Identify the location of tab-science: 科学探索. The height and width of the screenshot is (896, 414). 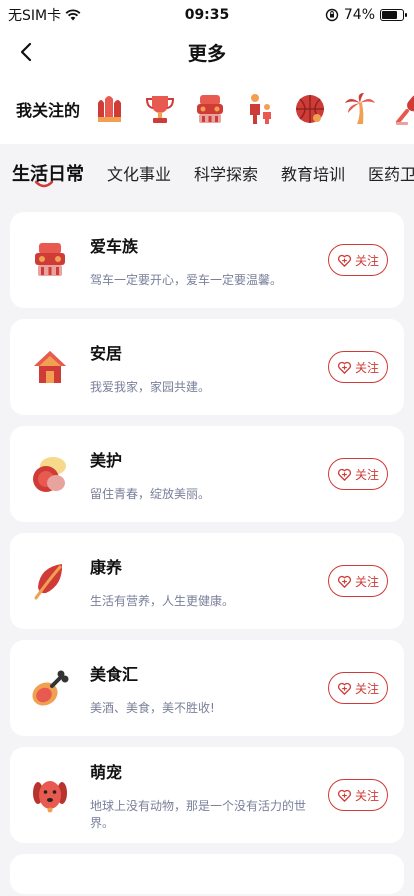
(226, 173).